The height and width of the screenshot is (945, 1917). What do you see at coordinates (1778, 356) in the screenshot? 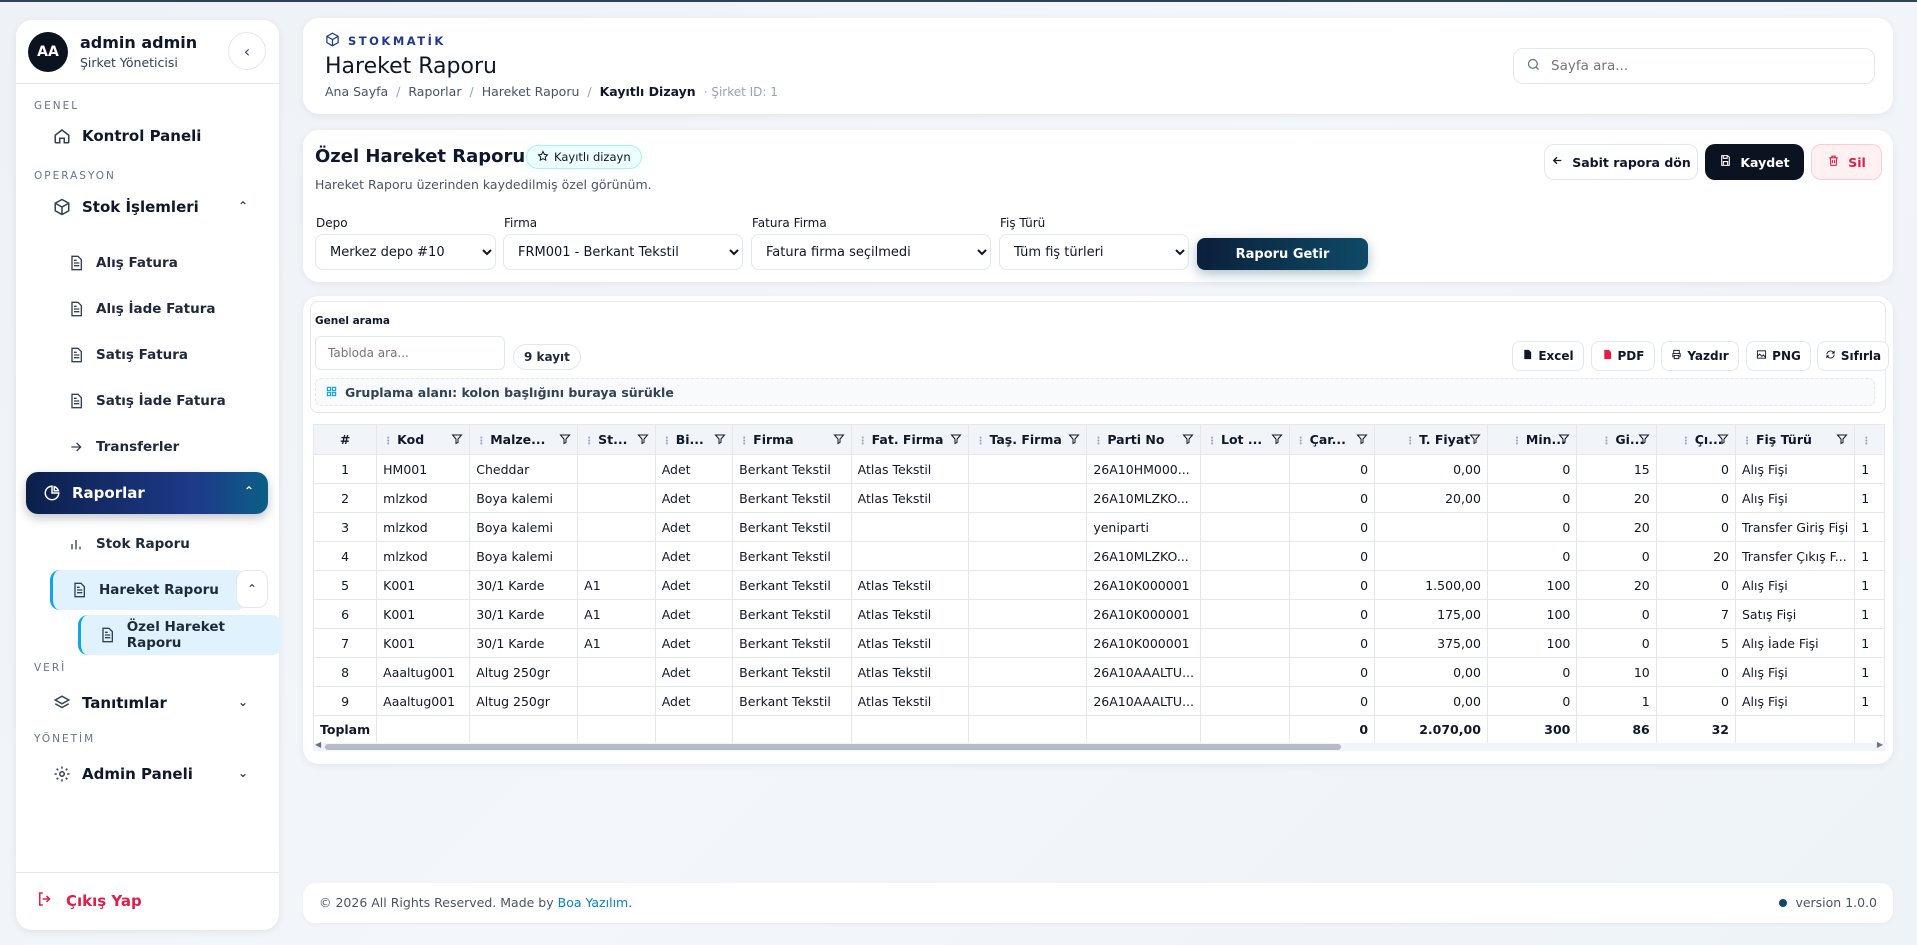
I see `export-png-button: PNG` at bounding box center [1778, 356].